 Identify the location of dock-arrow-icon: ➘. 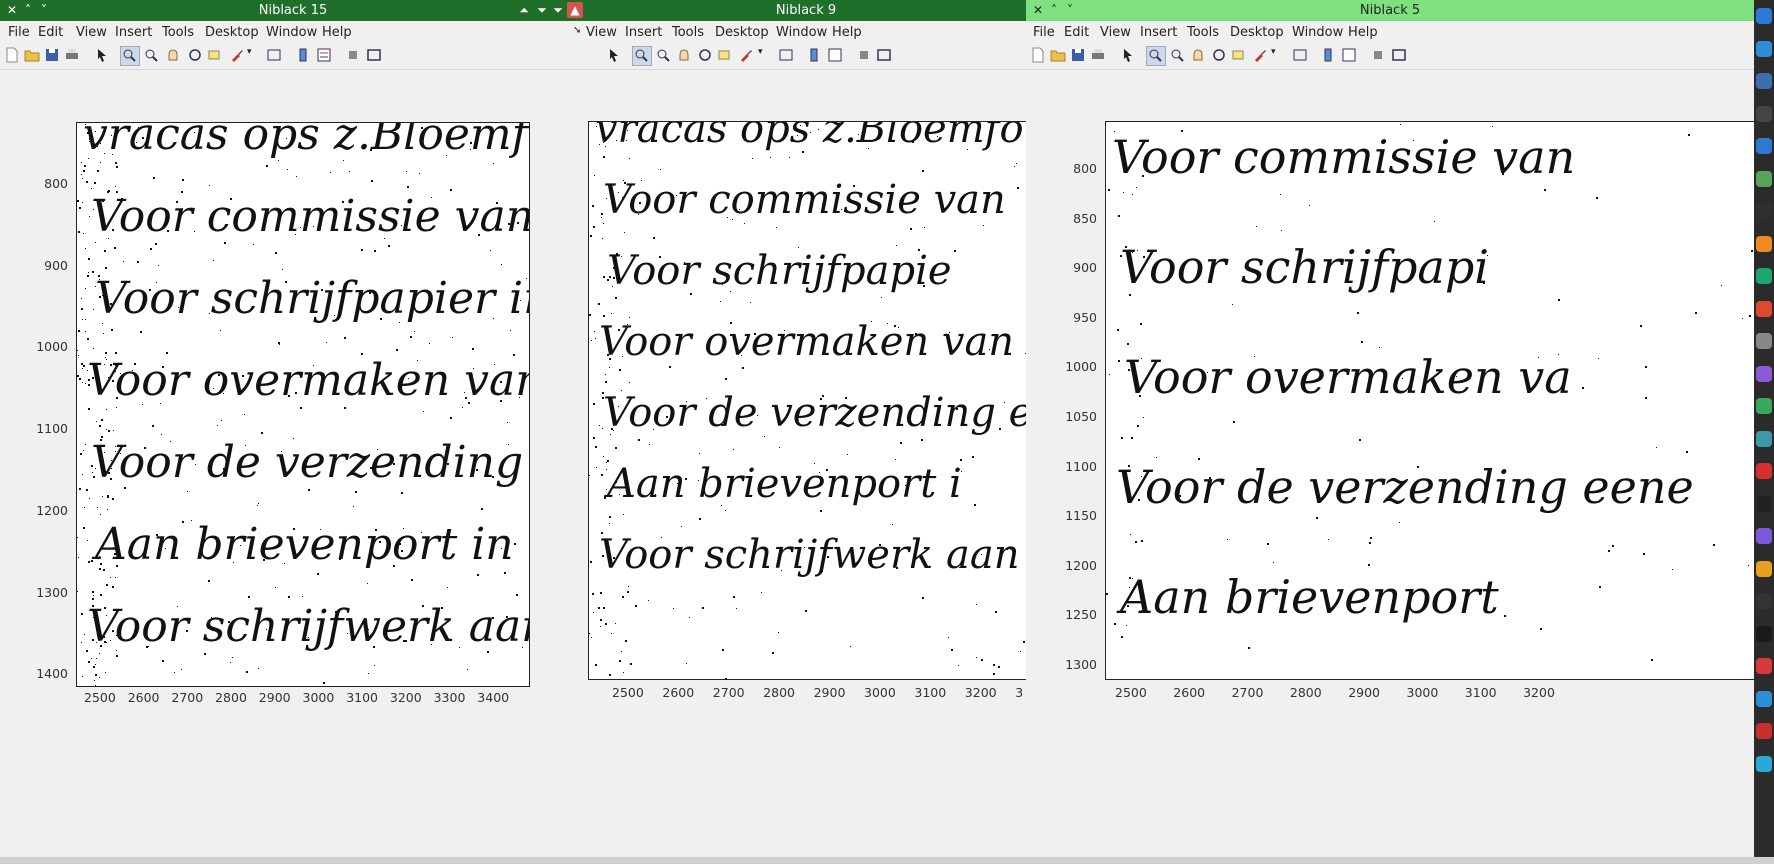
(577, 30).